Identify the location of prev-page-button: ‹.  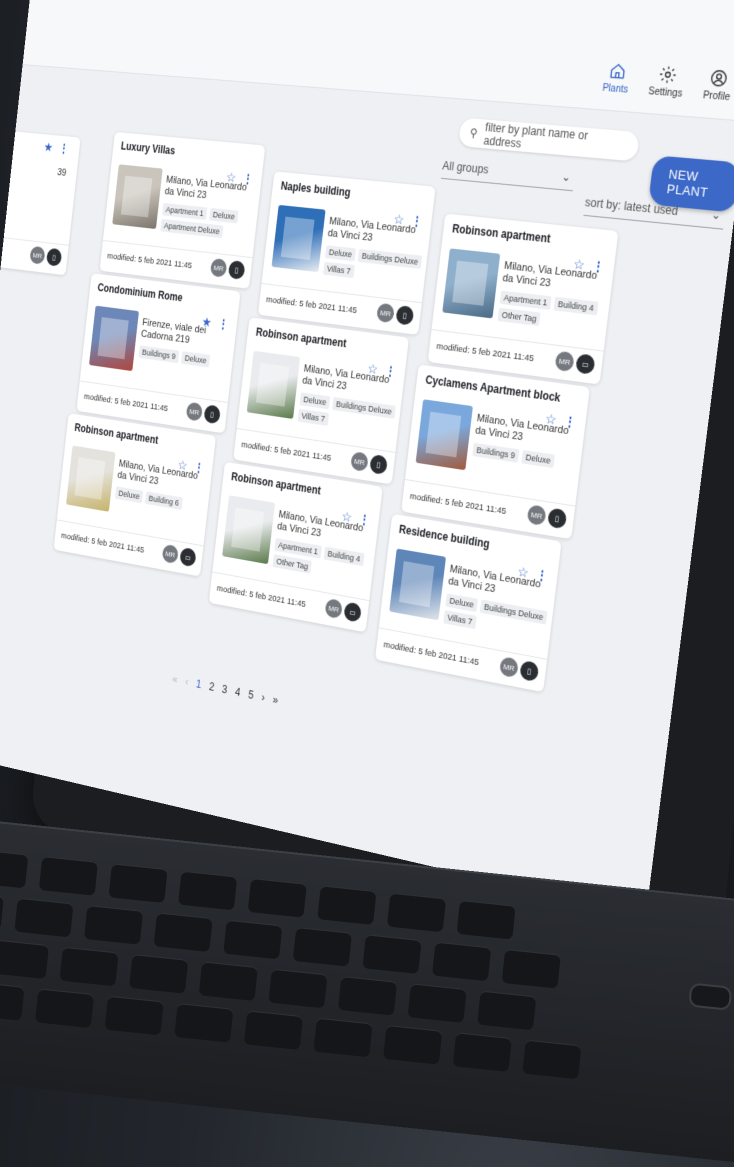
(187, 681).